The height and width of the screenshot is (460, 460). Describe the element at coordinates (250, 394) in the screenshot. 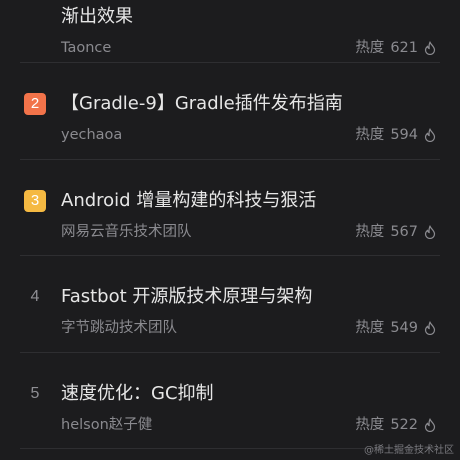

I see `article-title: 速度优化：GC抑制` at that location.